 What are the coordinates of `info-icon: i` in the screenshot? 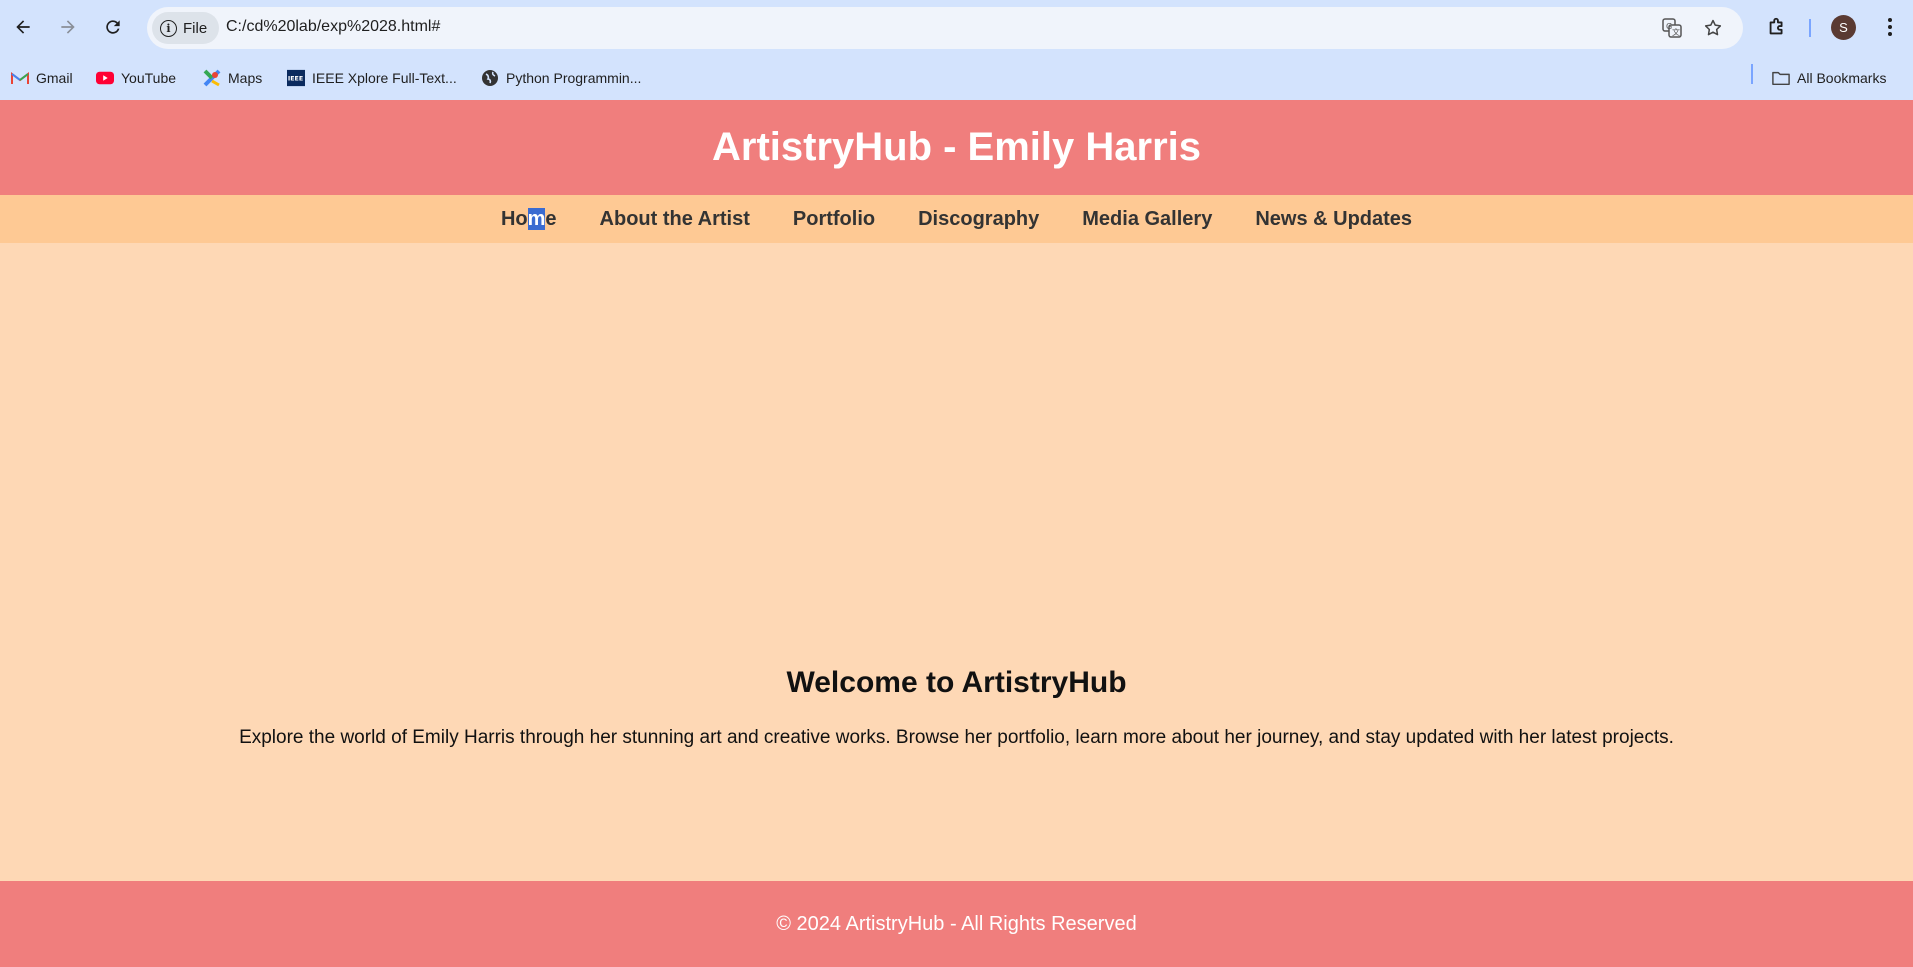 It's located at (168, 28).